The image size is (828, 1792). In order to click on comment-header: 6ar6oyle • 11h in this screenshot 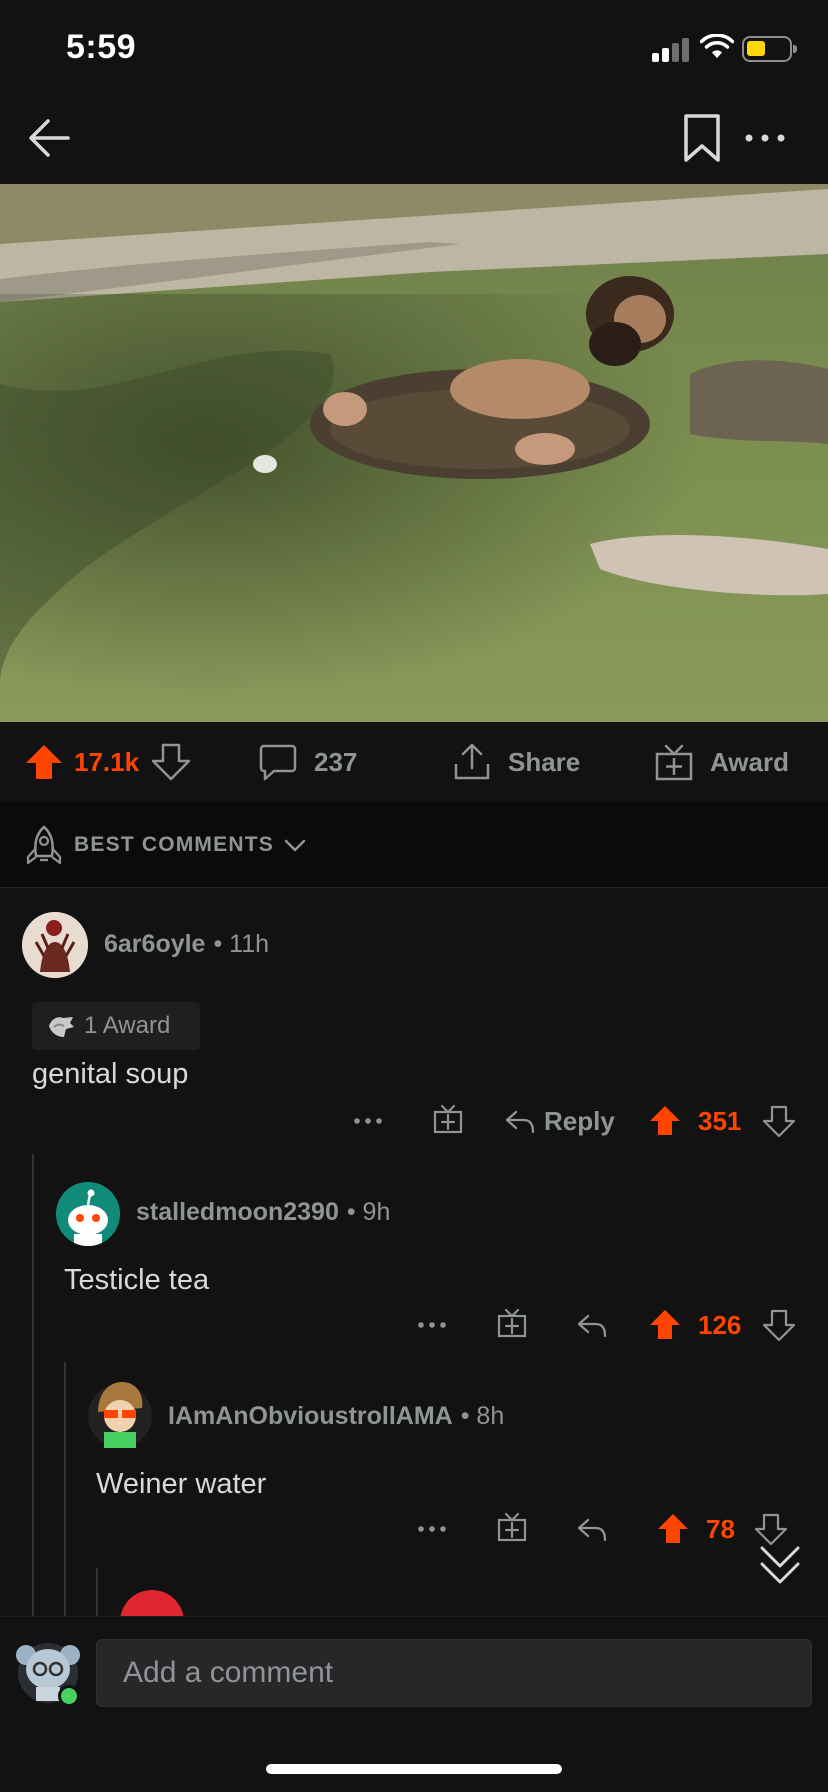, I will do `click(186, 944)`.